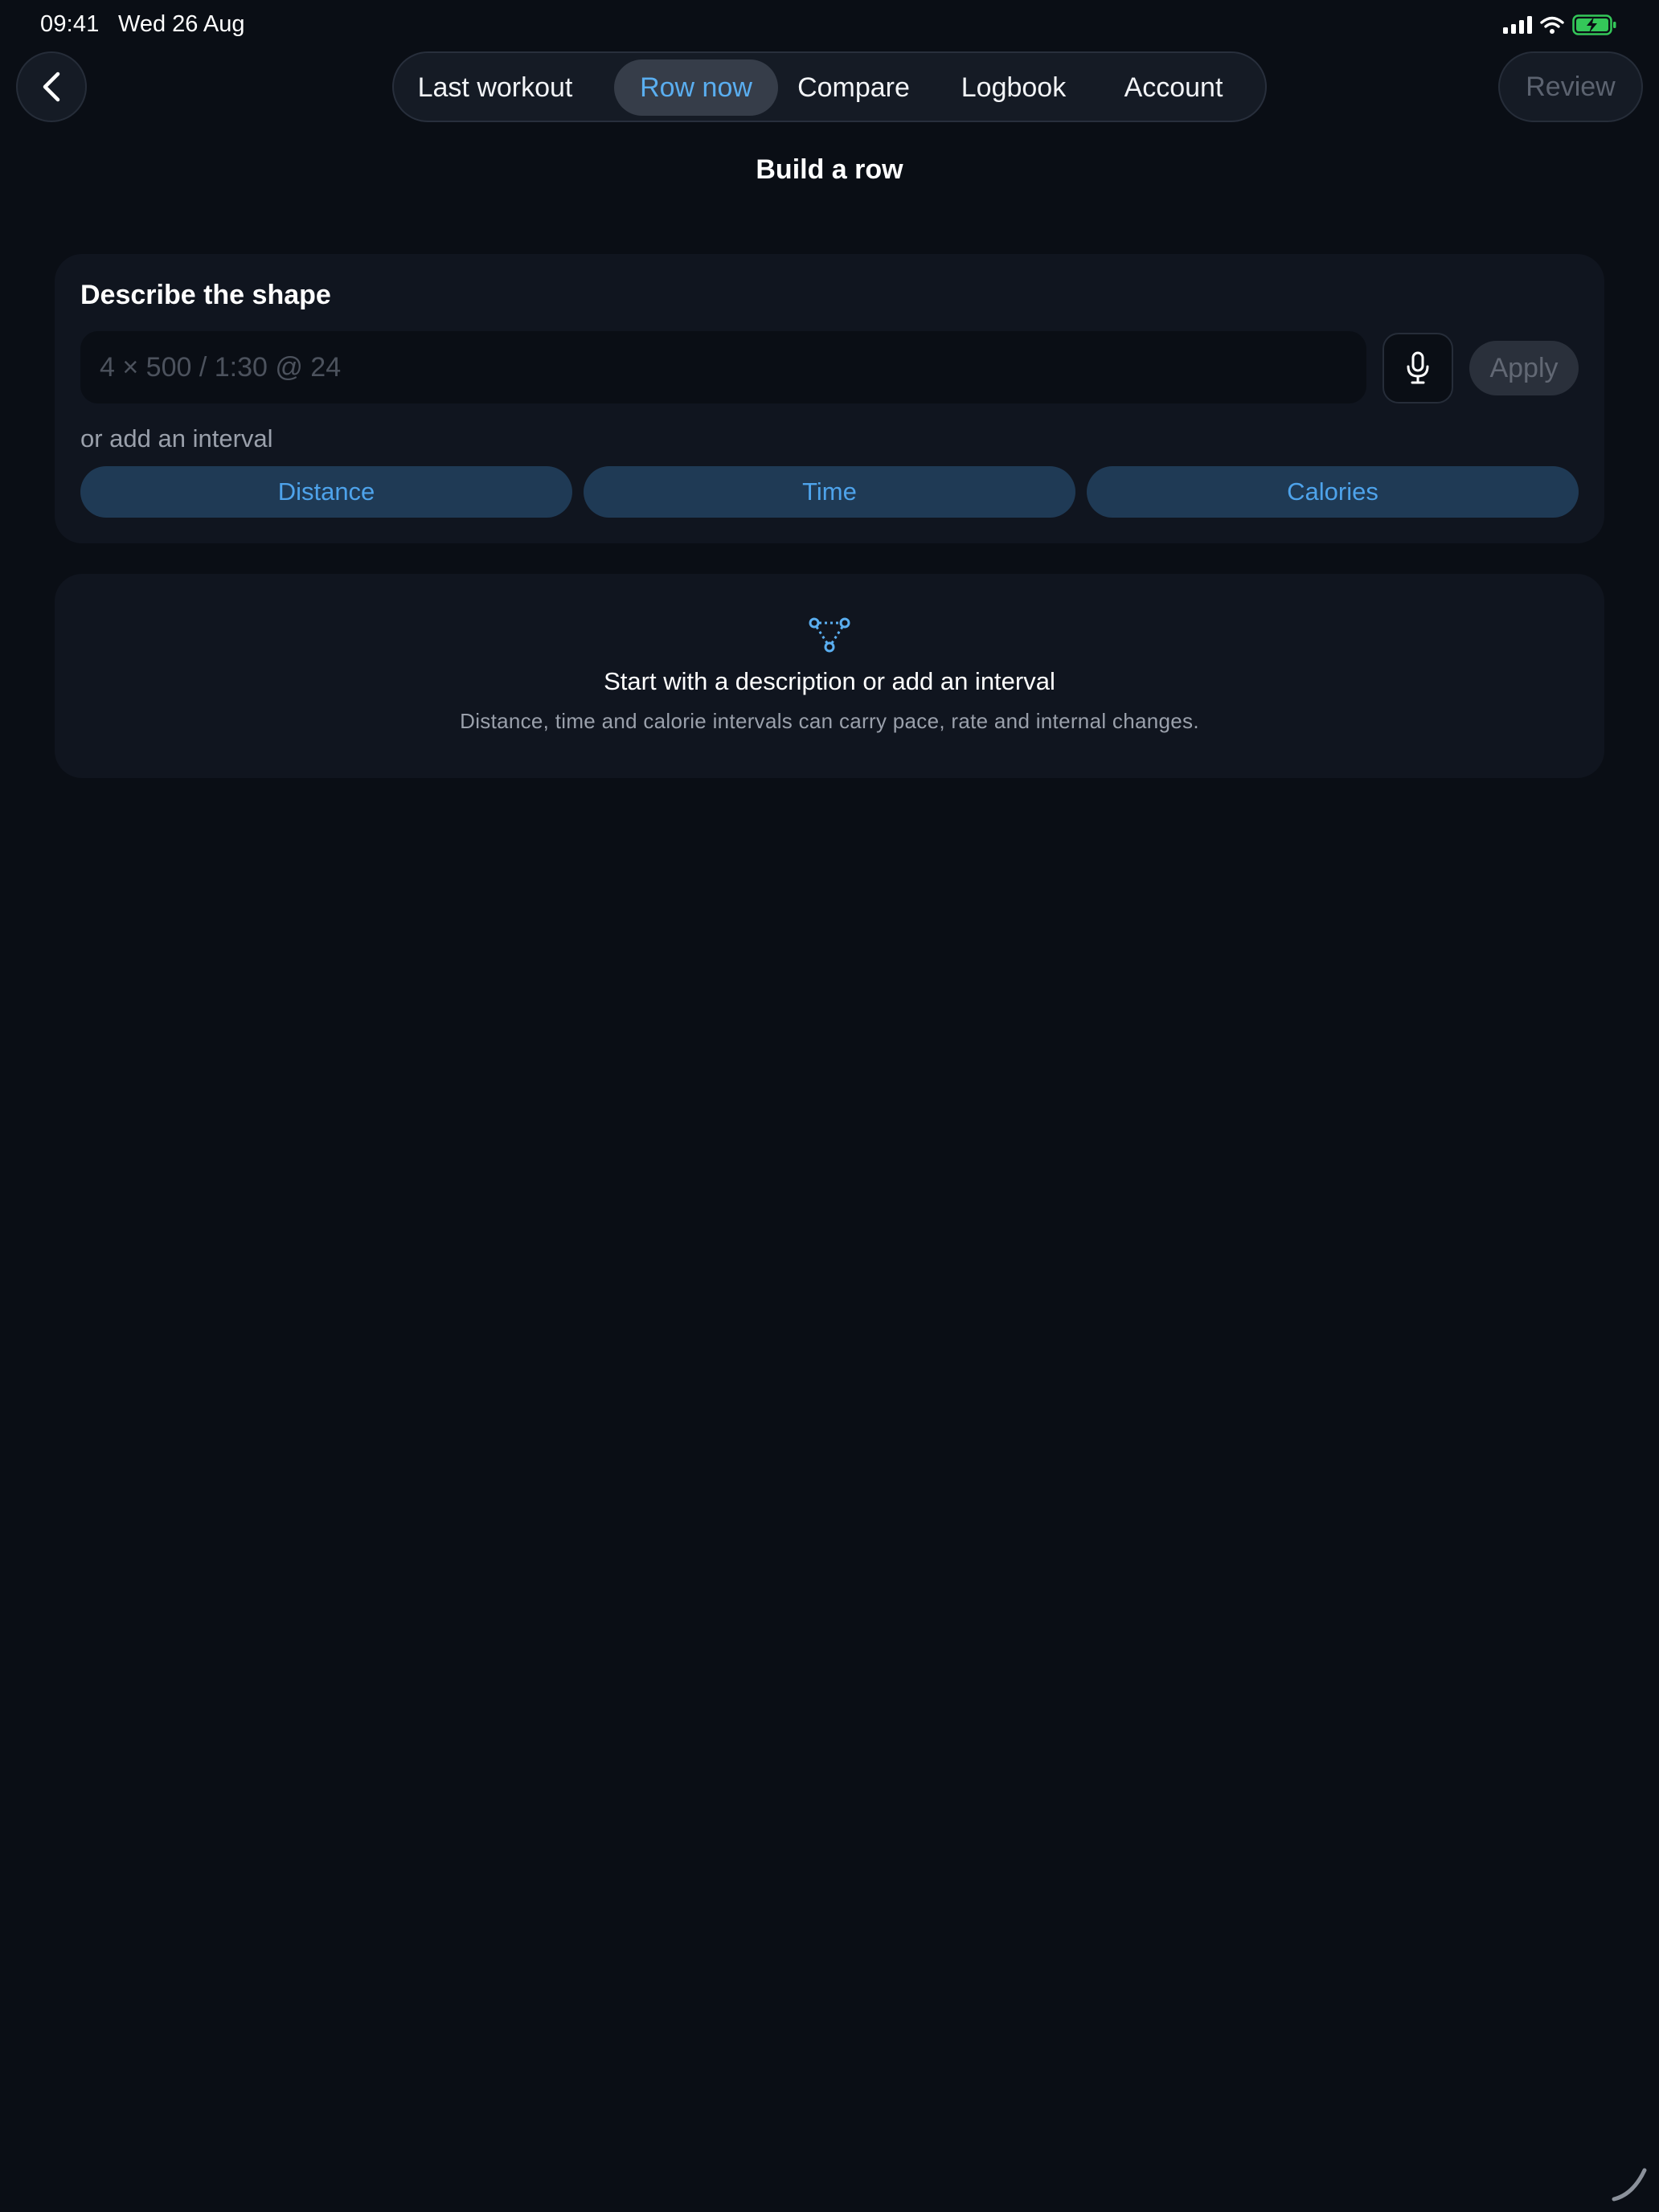 Image resolution: width=1659 pixels, height=2212 pixels. Describe the element at coordinates (205, 295) in the screenshot. I see `describe-shape-label: Describe the shape` at that location.